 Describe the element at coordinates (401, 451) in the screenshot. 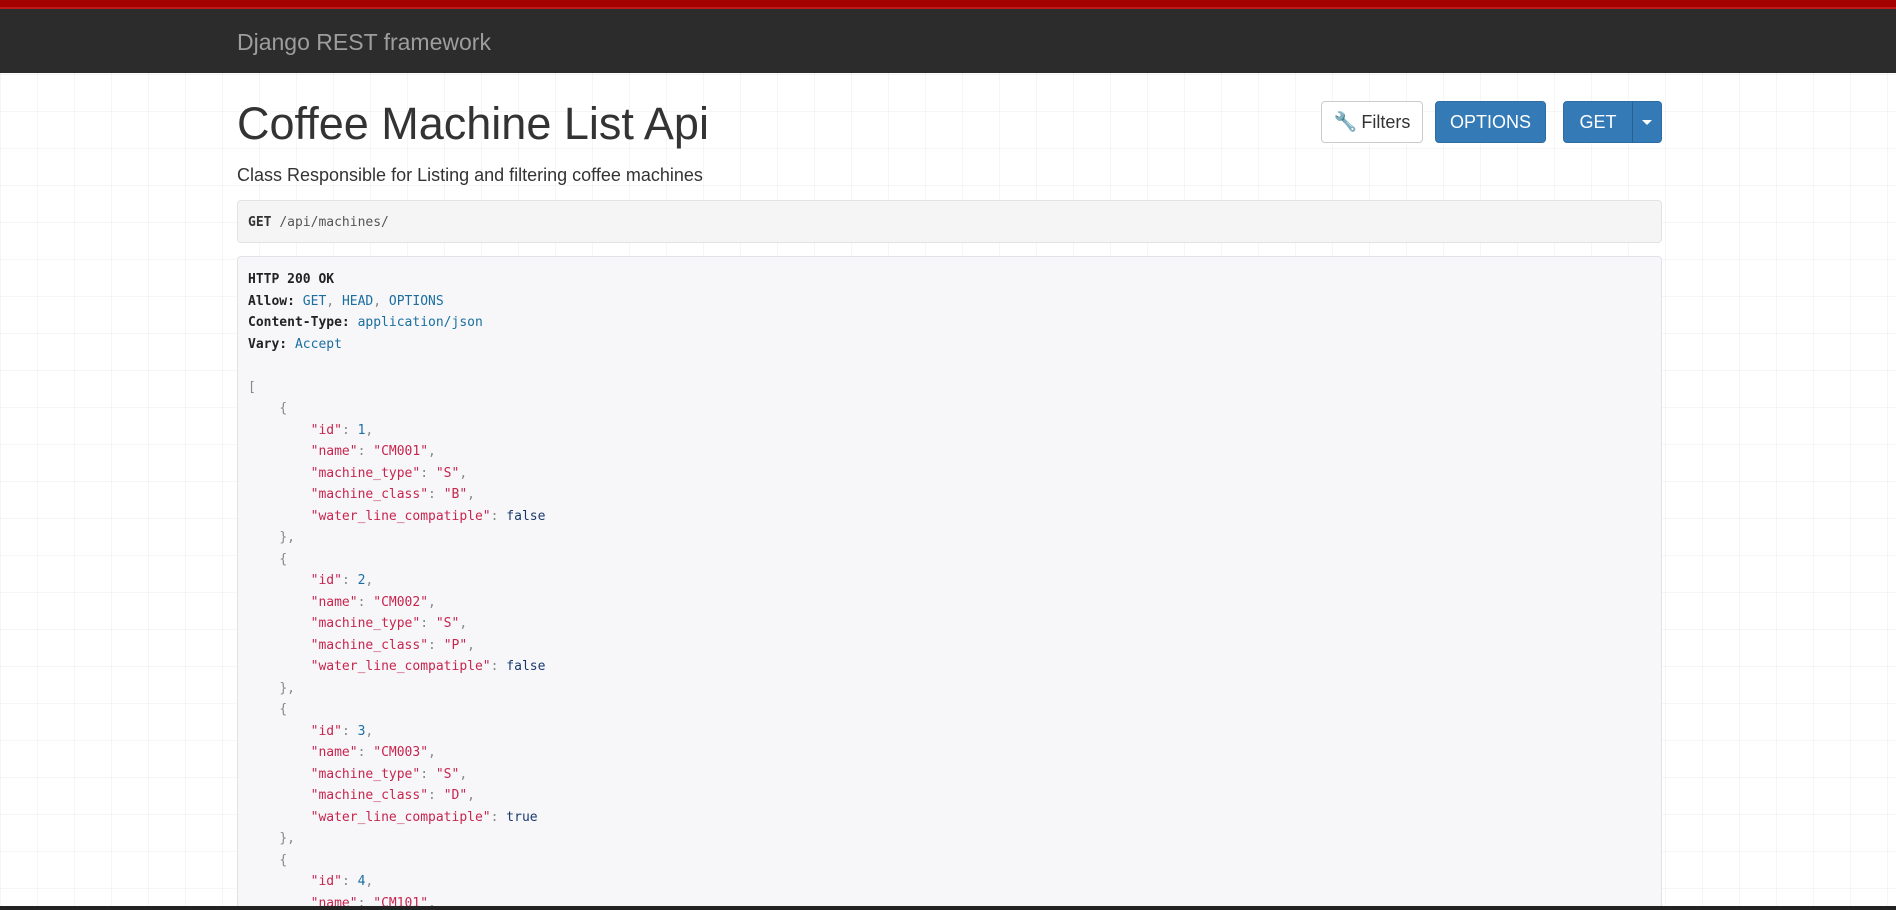

I see `json-value: "CM001"` at that location.